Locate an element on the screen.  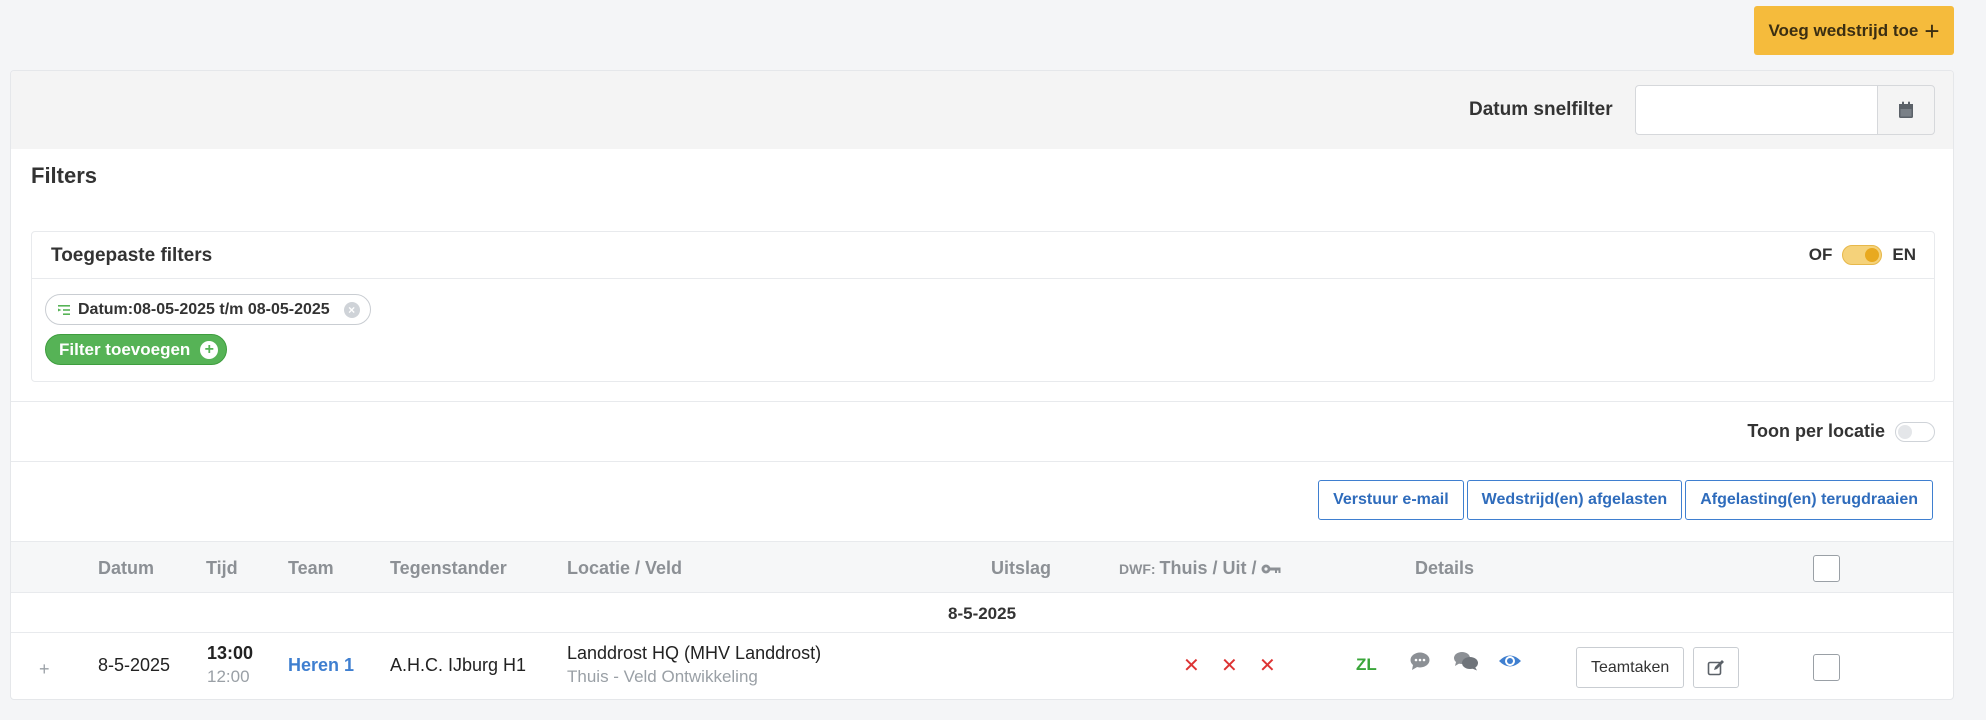
team-tasks-button: Teamtaken is located at coordinates (1630, 667).